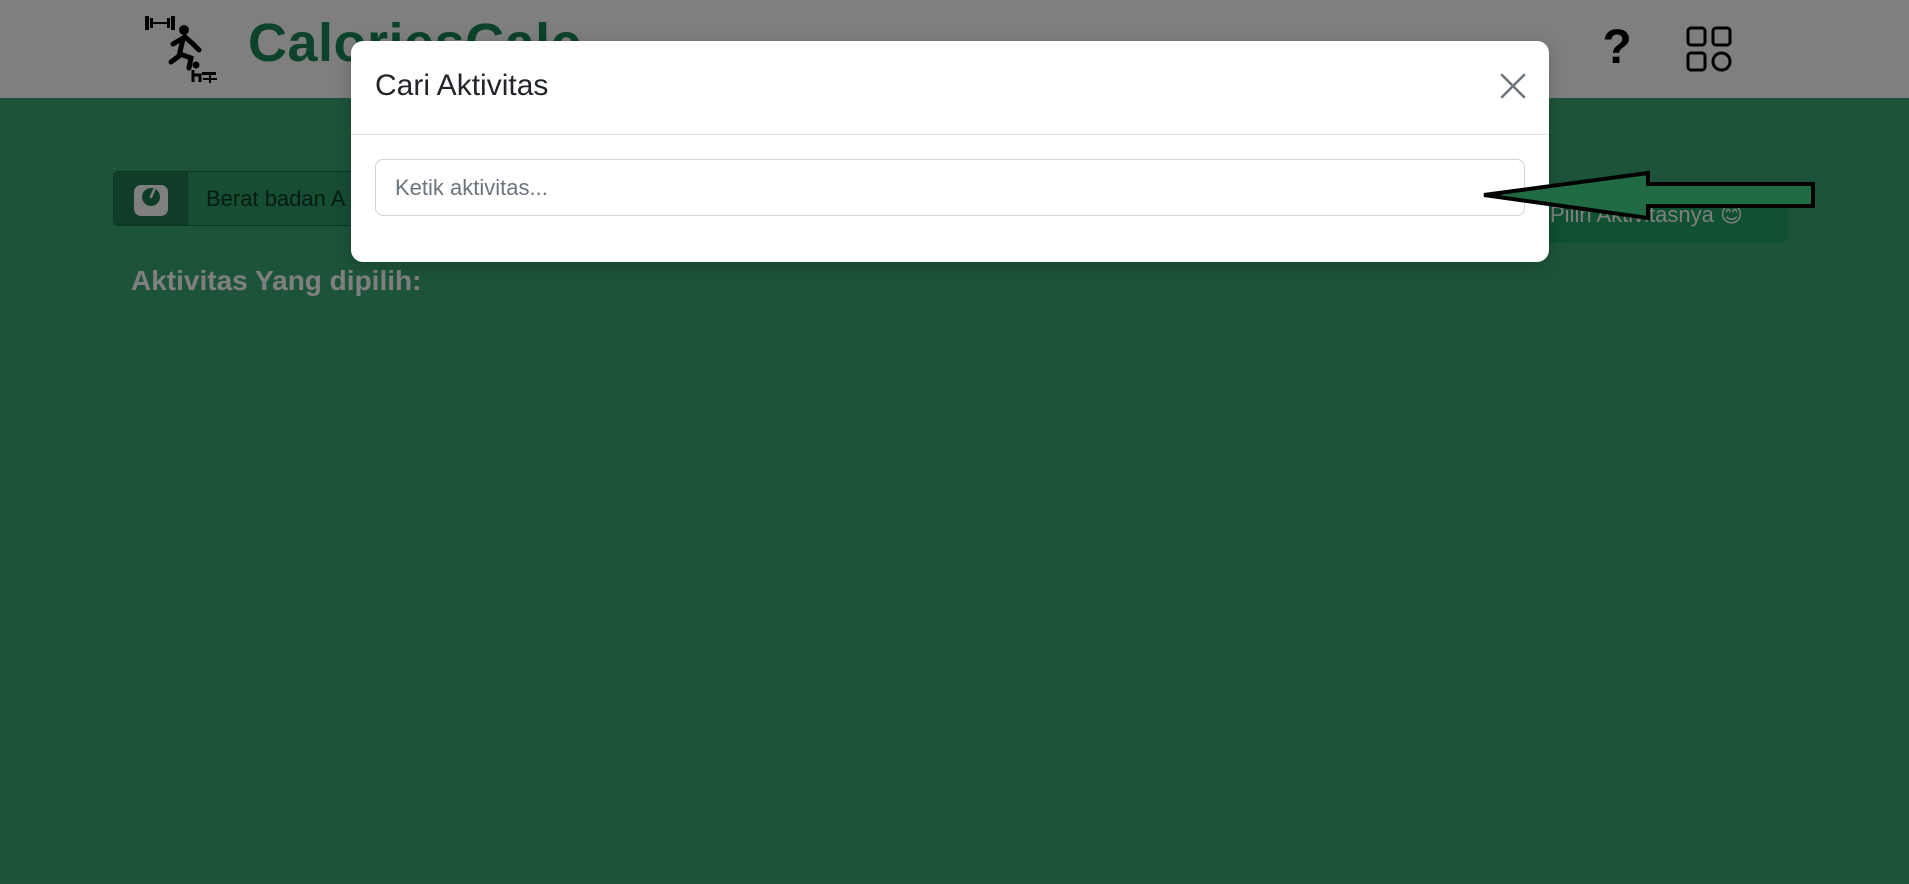 The image size is (1909, 884). I want to click on modal-header: Cari Aktivitas, so click(950, 88).